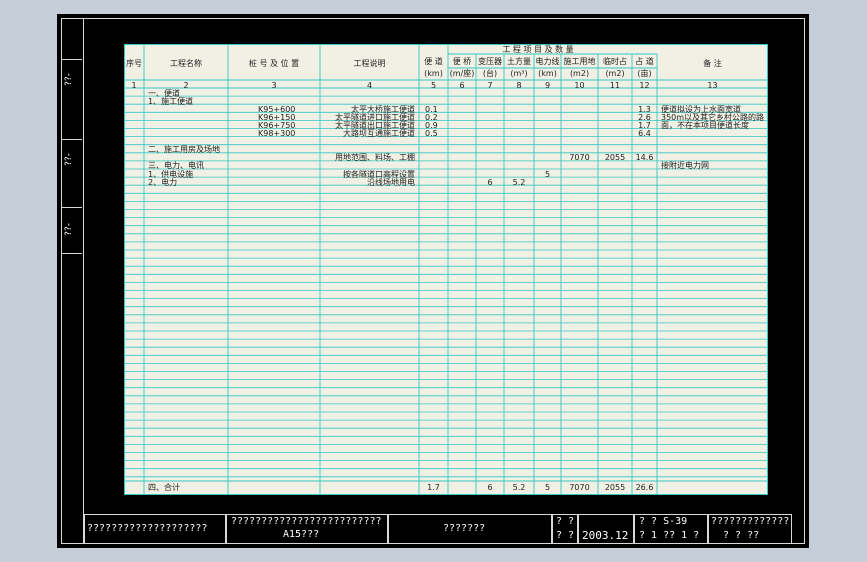  Describe the element at coordinates (615, 85) in the screenshot. I see `column-number: 11` at that location.